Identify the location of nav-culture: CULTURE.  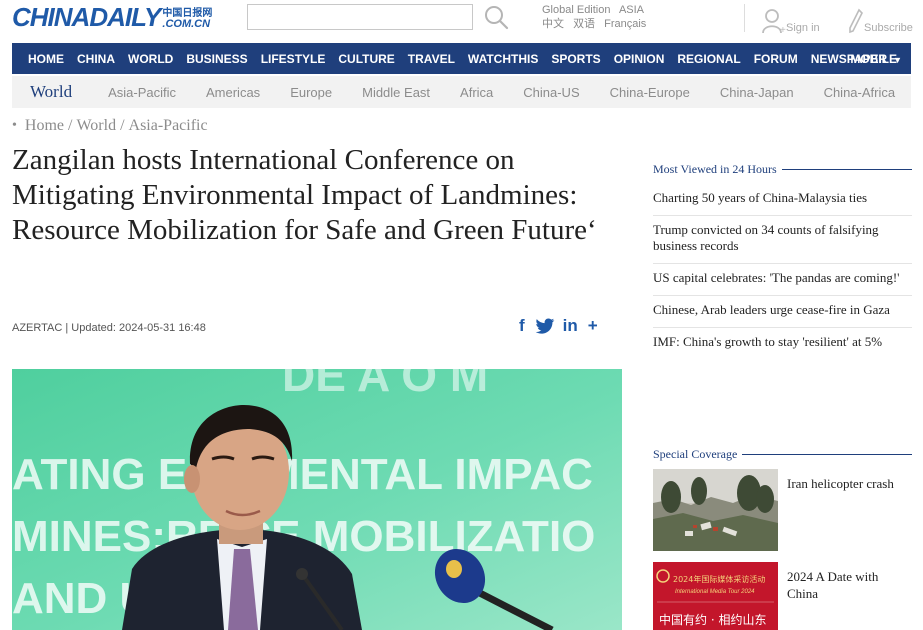
(366, 59).